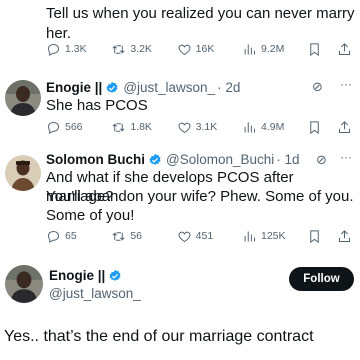  Describe the element at coordinates (206, 127) in the screenshot. I see `like-count: 3.1K` at that location.